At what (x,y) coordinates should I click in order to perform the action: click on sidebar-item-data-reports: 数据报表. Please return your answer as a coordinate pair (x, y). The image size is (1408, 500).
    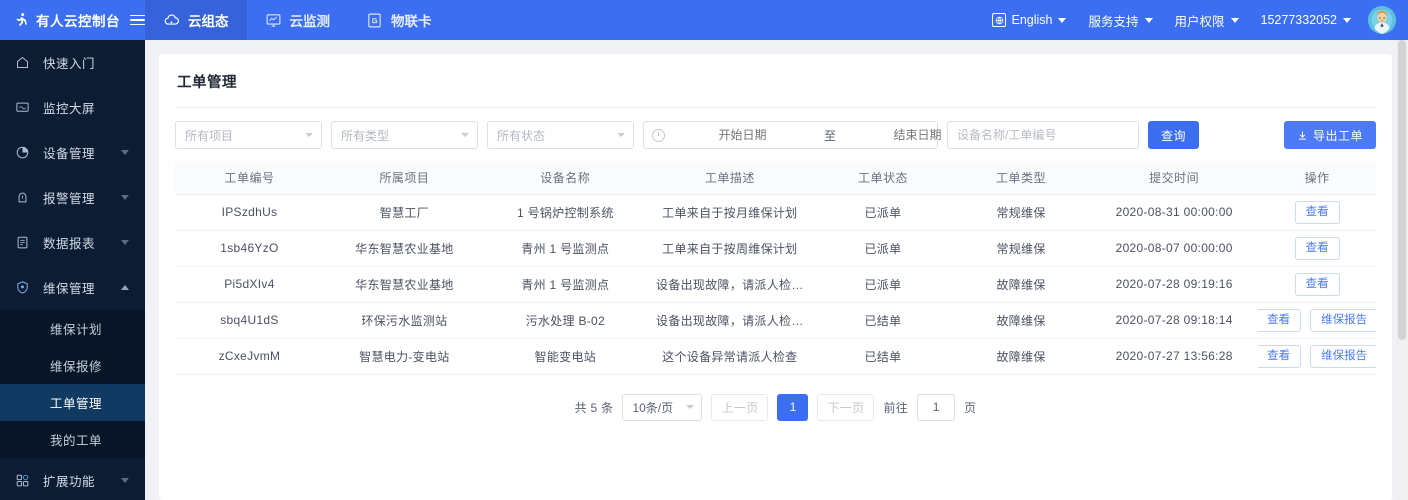
    Looking at the image, I should click on (72, 242).